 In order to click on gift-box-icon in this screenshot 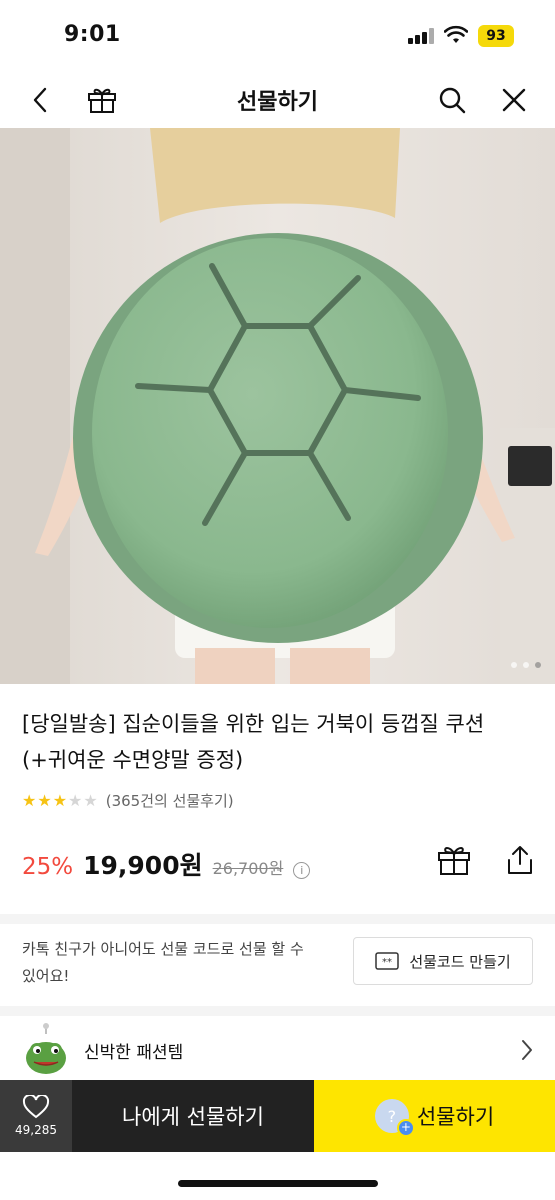, I will do `click(454, 860)`.